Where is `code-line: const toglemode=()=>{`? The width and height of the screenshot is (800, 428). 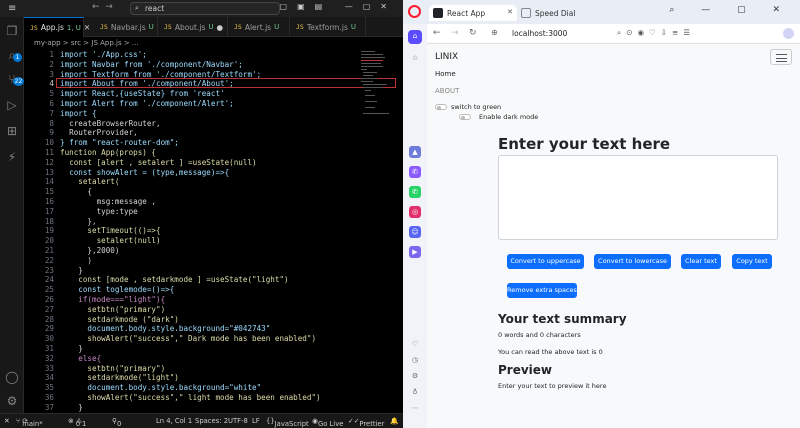
code-line: const toglemode=()=>{ is located at coordinates (117, 289).